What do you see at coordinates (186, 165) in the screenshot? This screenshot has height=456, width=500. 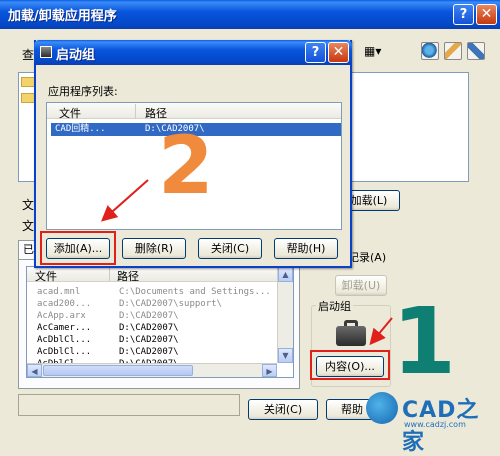 I see `step-two-number: 2` at bounding box center [186, 165].